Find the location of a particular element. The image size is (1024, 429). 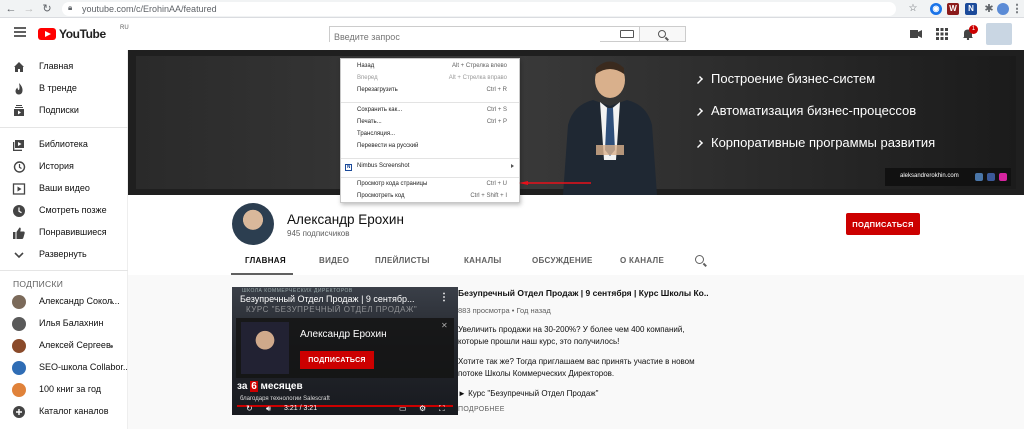

profile-icon is located at coordinates (1003, 9).